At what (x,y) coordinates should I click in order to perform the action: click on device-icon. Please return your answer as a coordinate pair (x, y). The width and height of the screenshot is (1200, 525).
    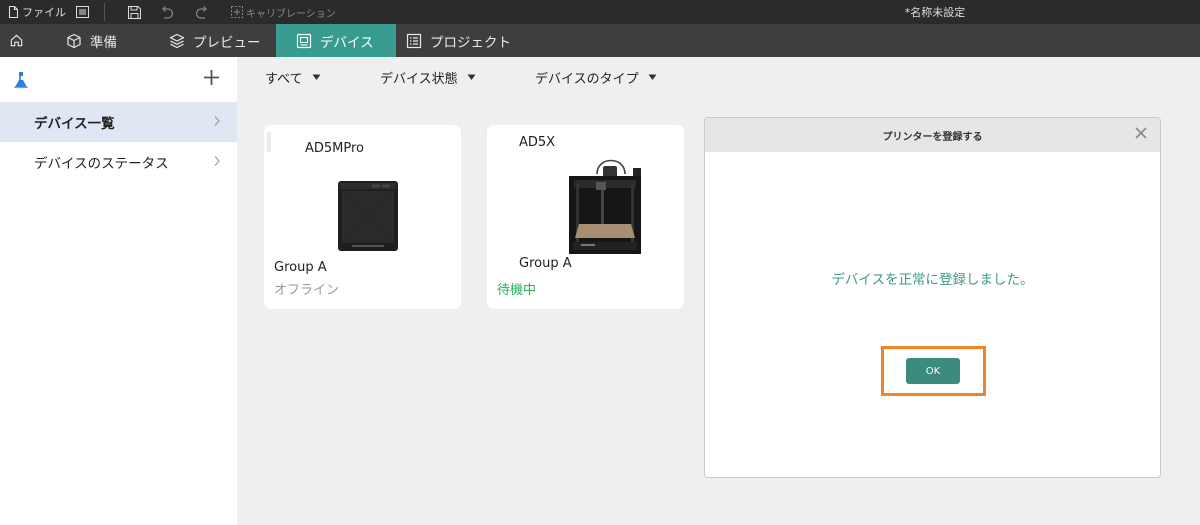
    Looking at the image, I should click on (304, 40).